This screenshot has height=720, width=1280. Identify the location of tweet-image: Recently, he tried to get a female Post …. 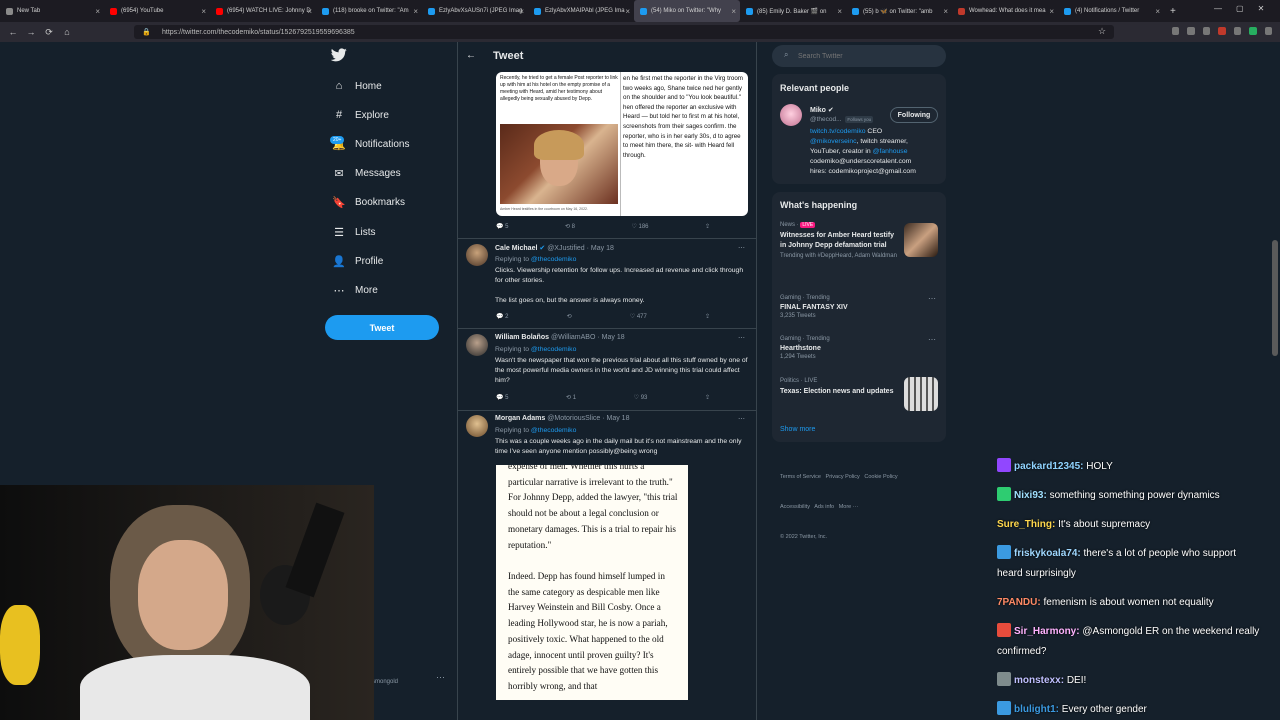
(622, 144).